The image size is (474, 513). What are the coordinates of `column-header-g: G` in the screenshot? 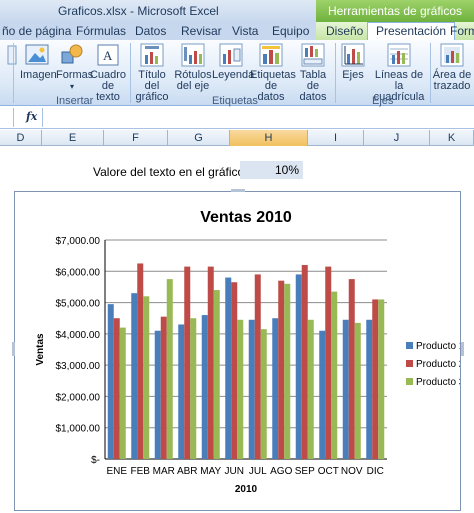 It's located at (199, 138).